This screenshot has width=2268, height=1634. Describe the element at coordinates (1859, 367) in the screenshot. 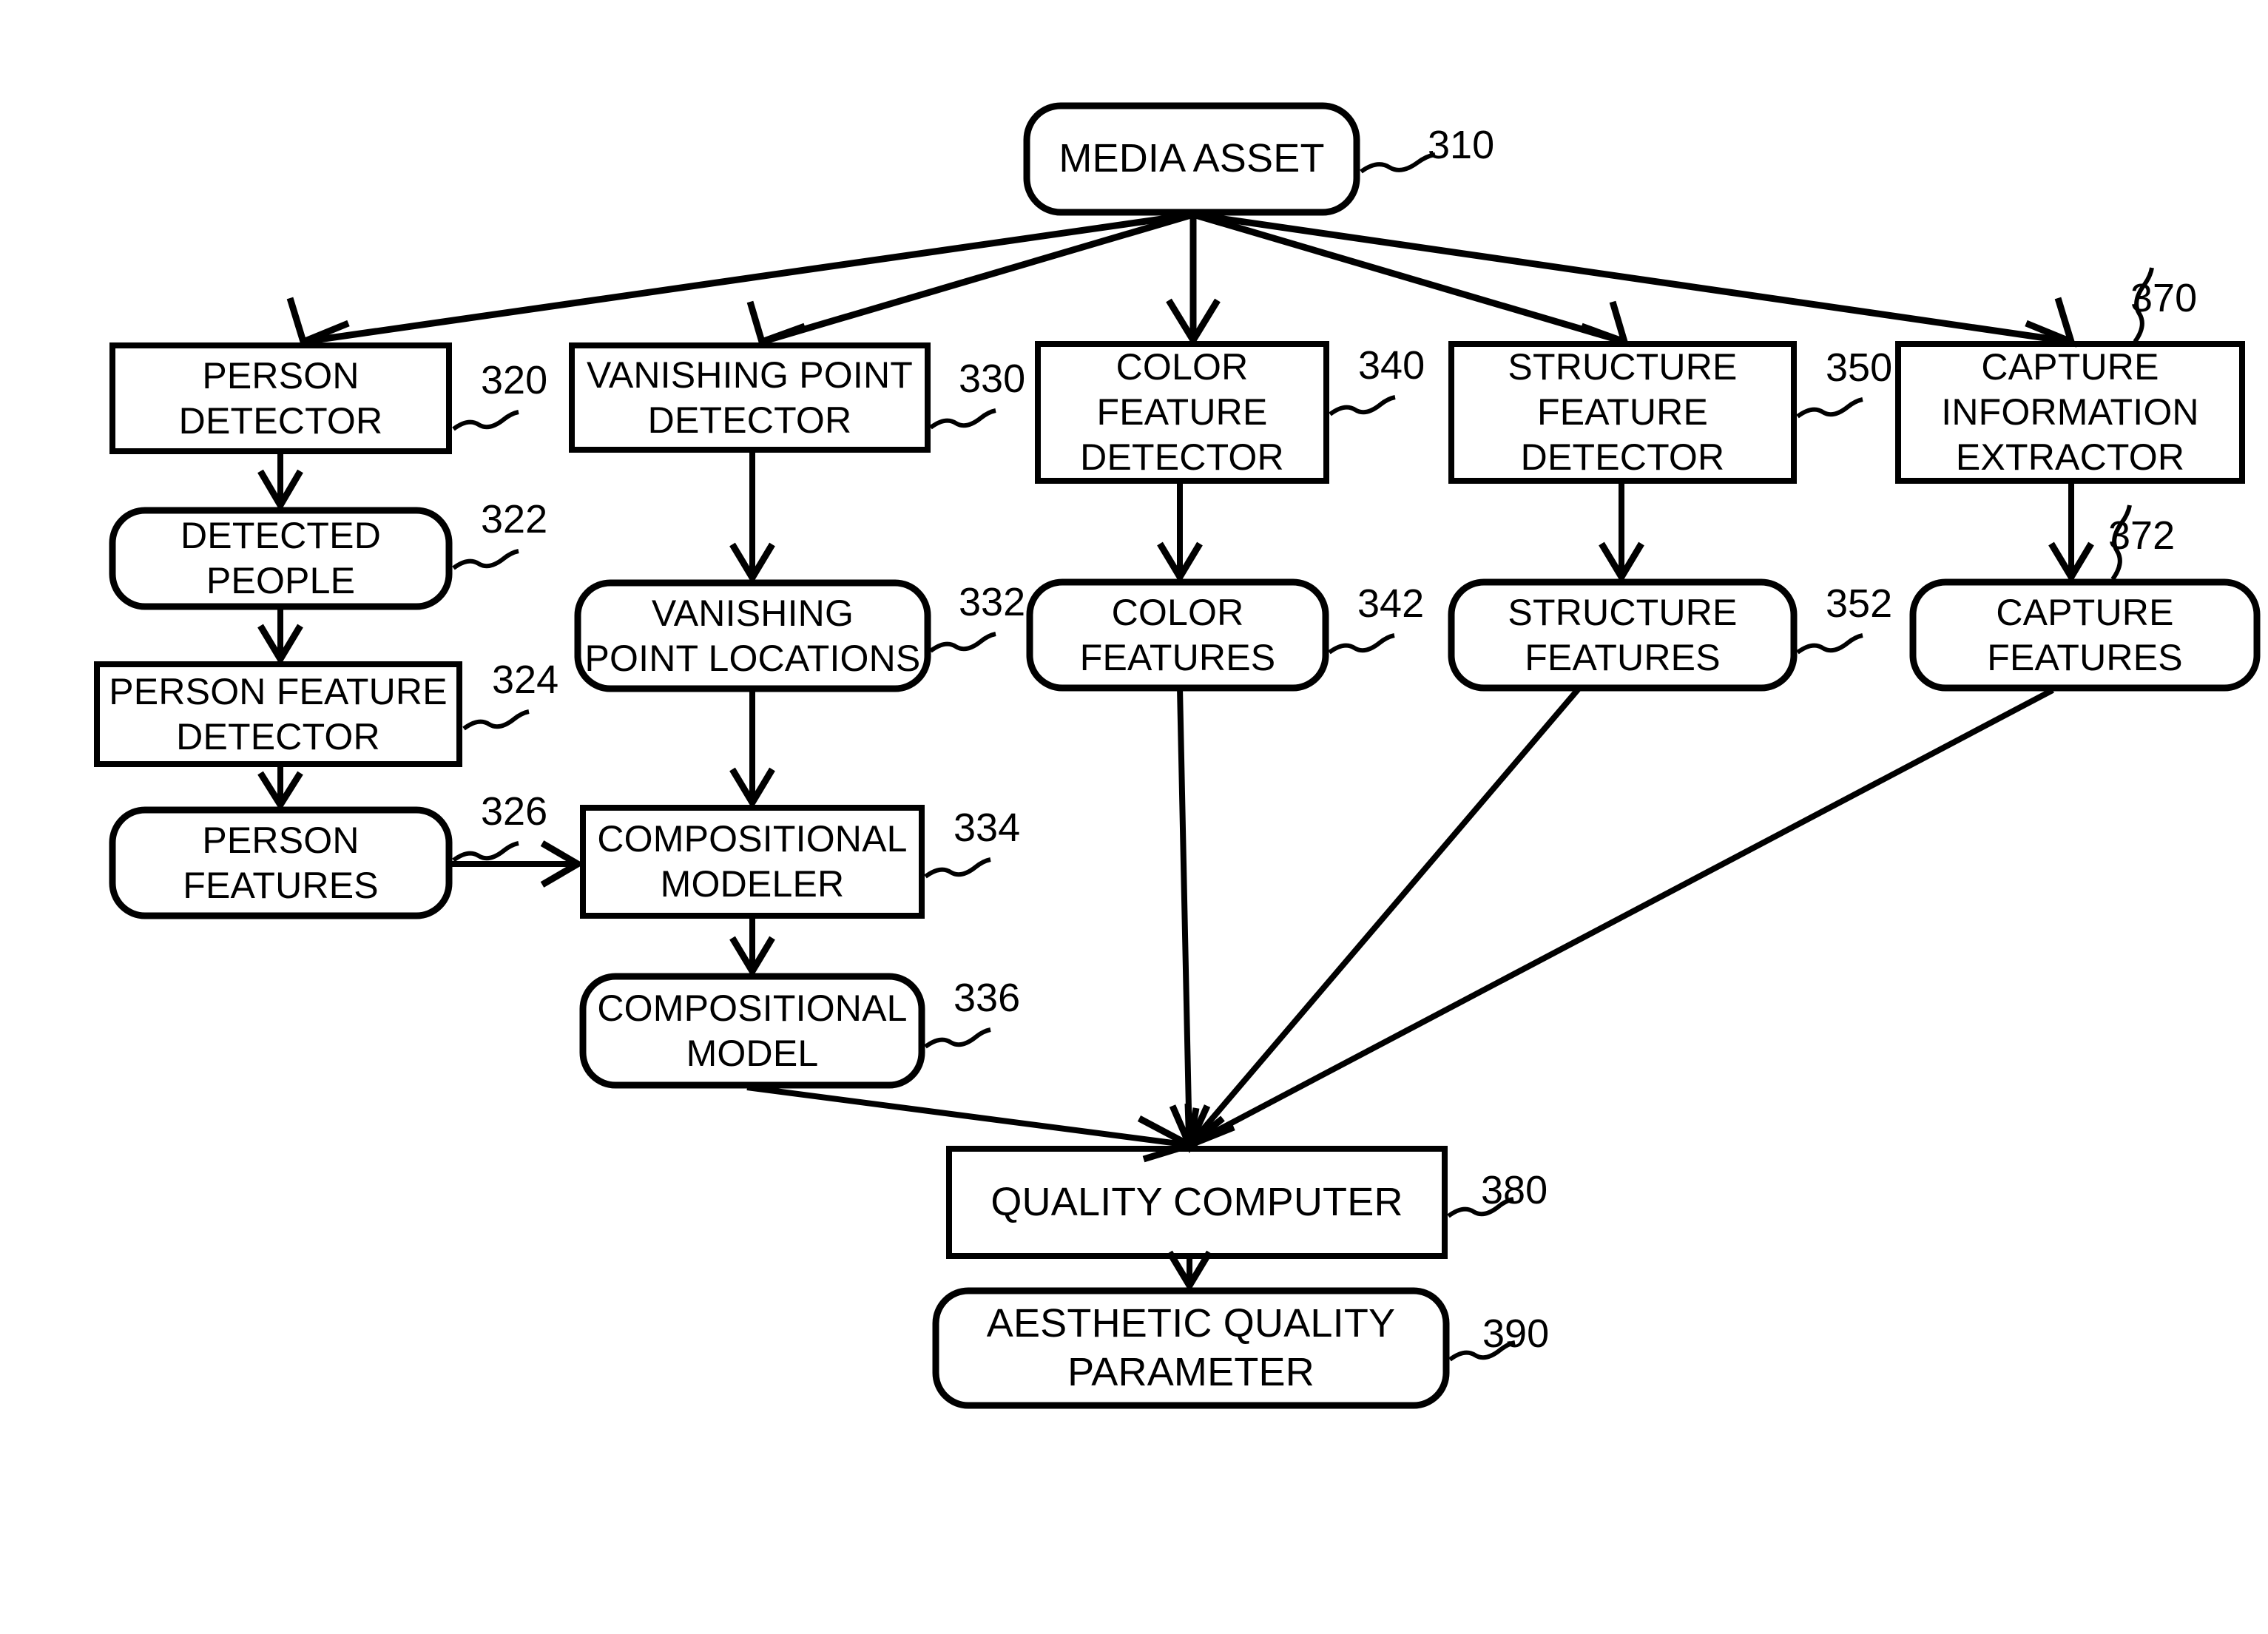

I see `ref-numeral-350: 350` at that location.